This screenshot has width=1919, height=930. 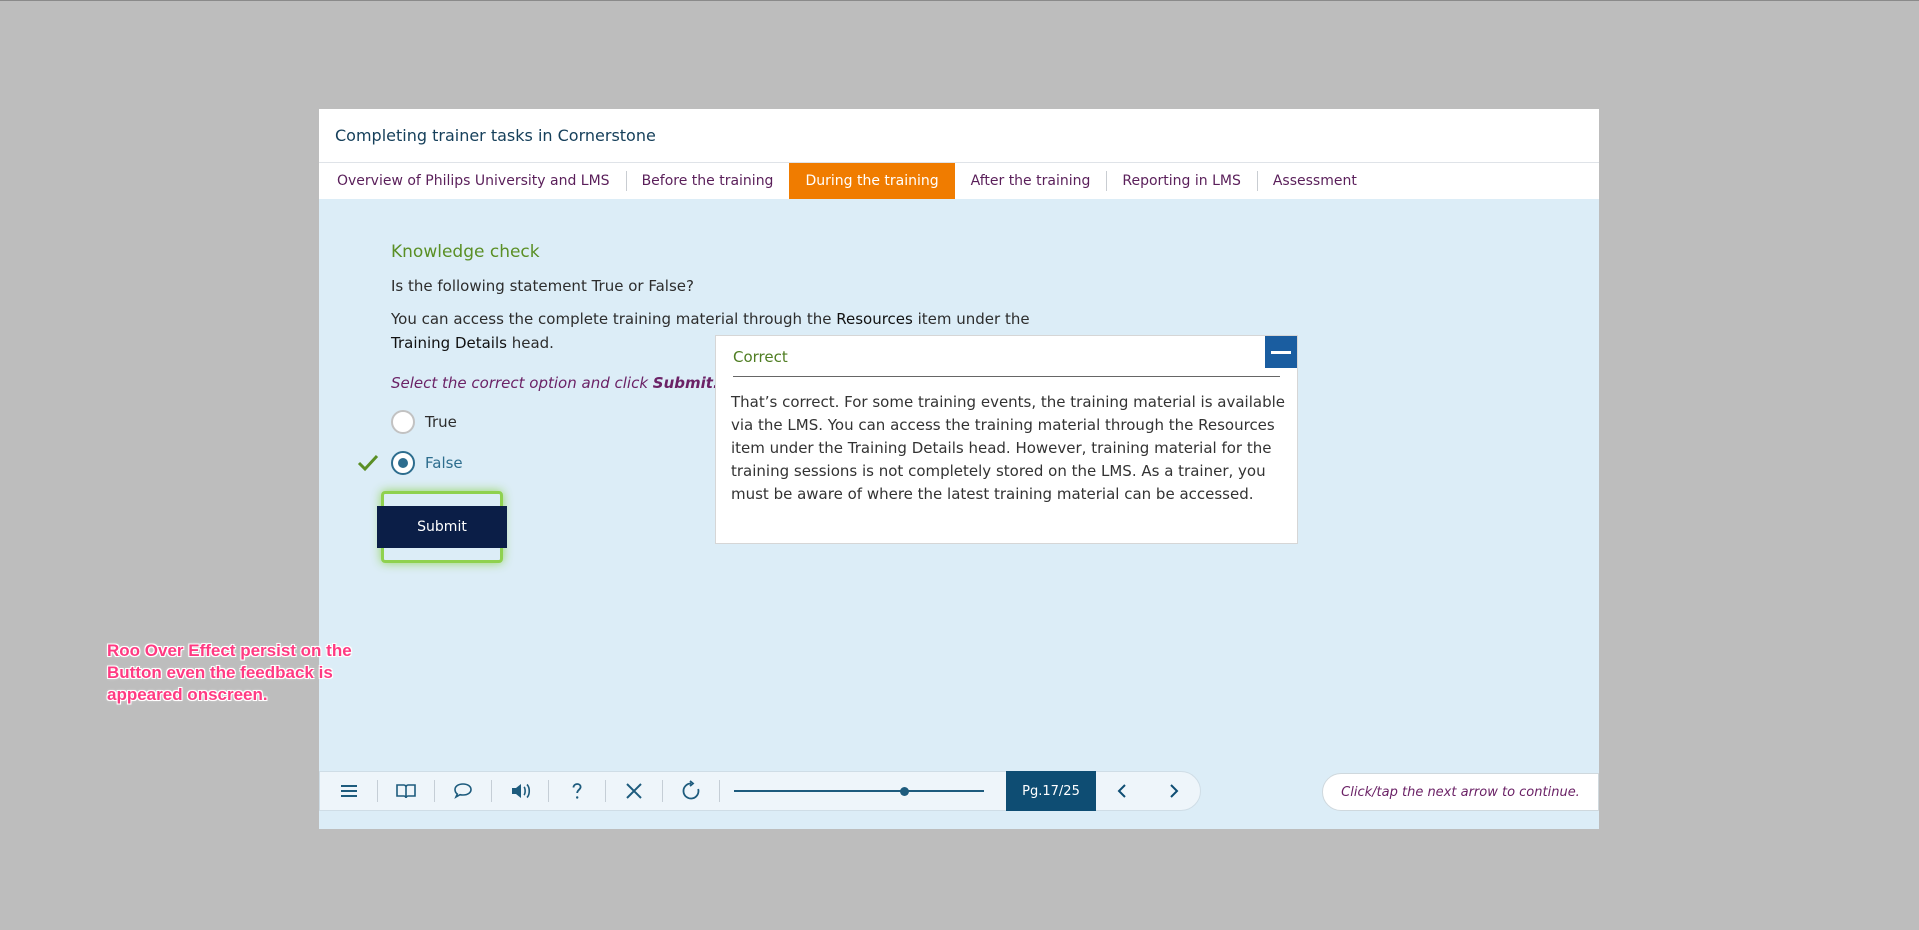 I want to click on help-button, so click(x=576, y=791).